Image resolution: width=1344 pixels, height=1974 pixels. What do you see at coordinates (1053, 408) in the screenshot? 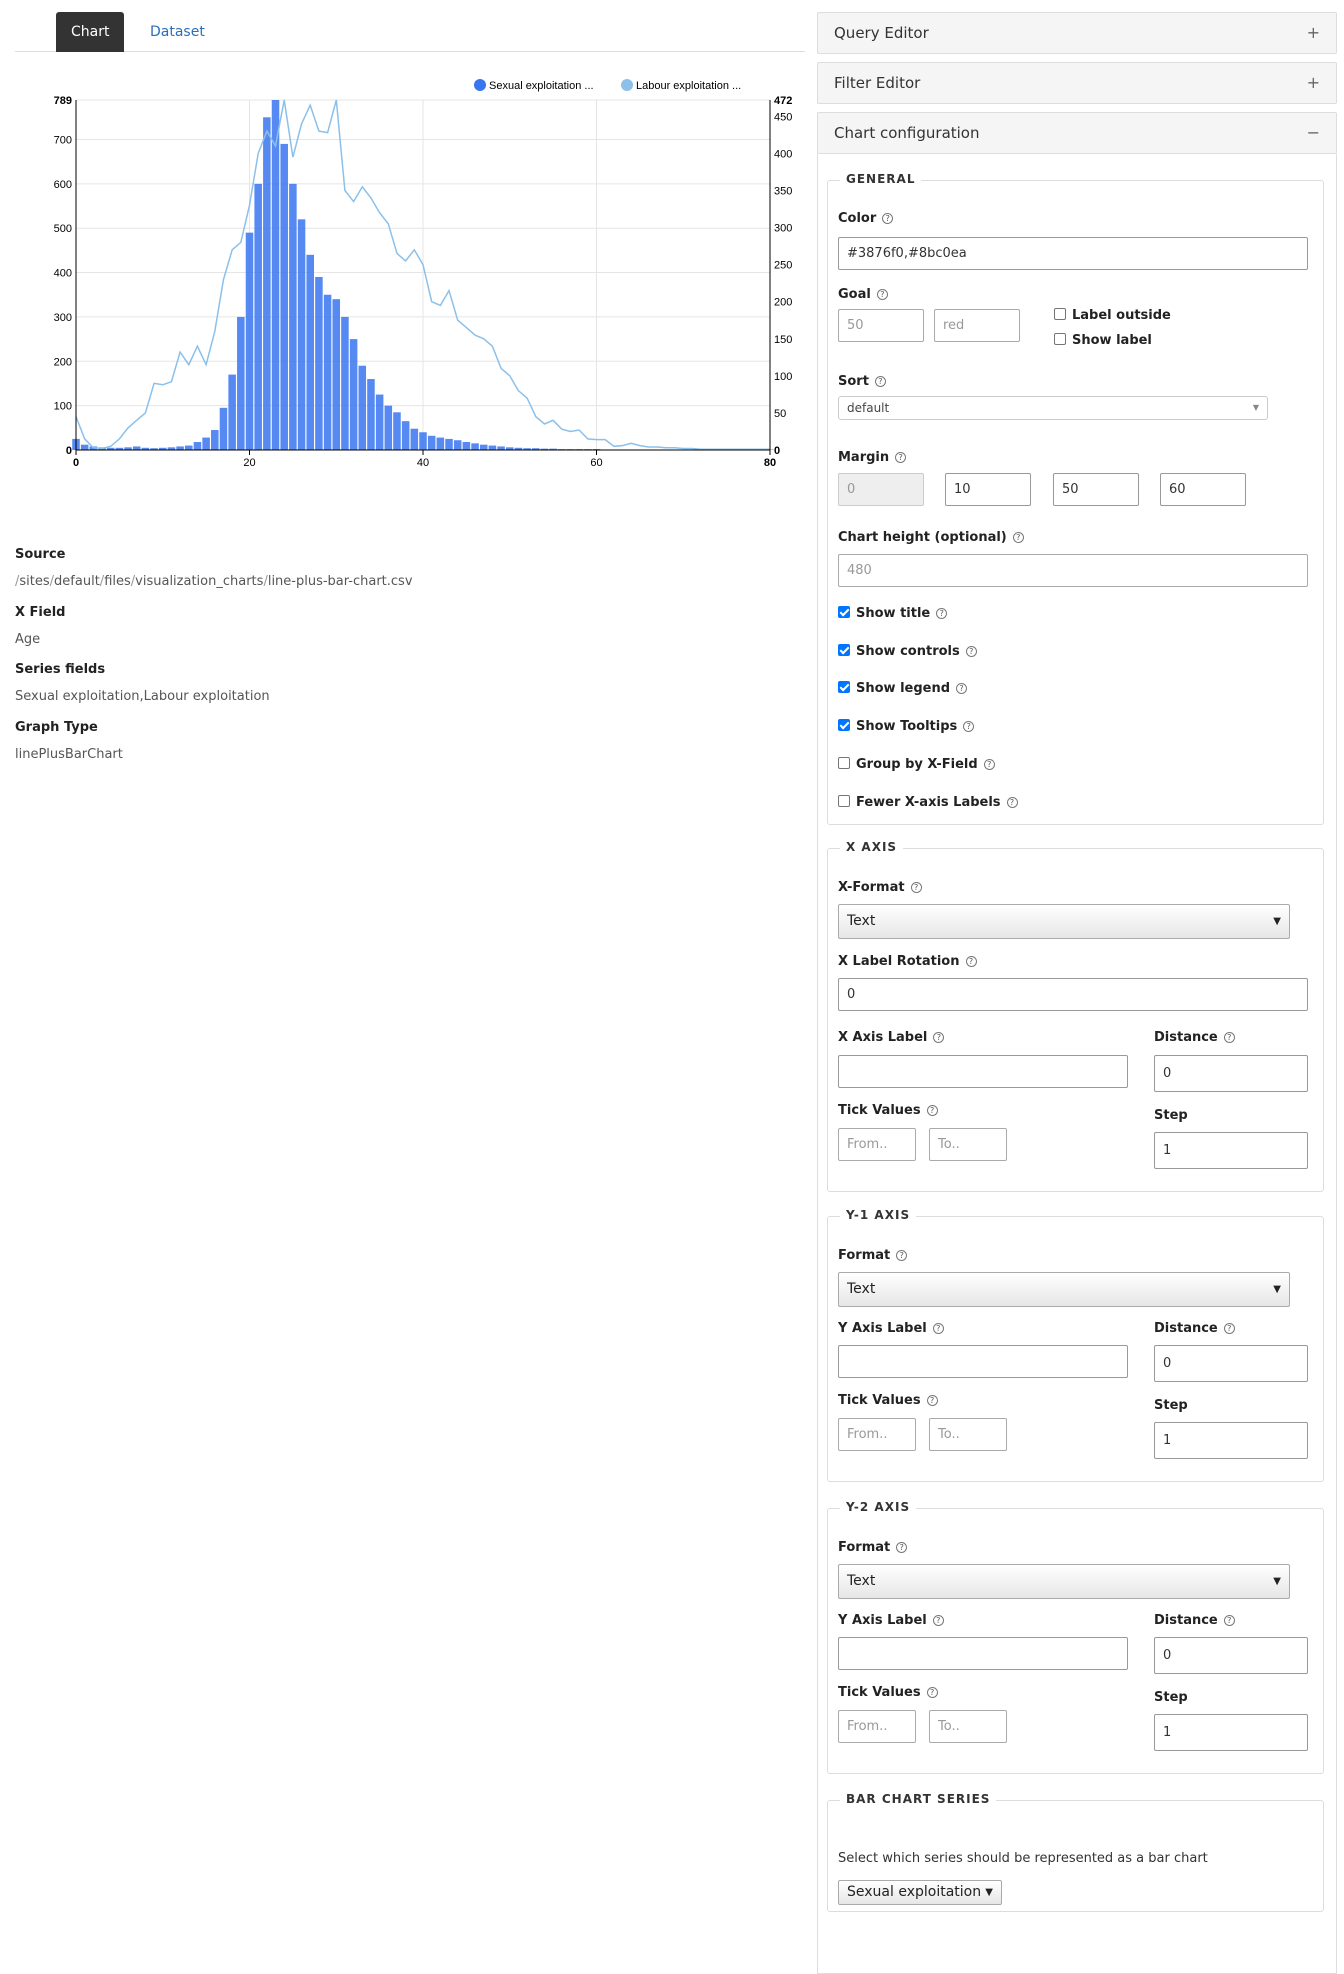
I see `sort-select: default▼` at bounding box center [1053, 408].